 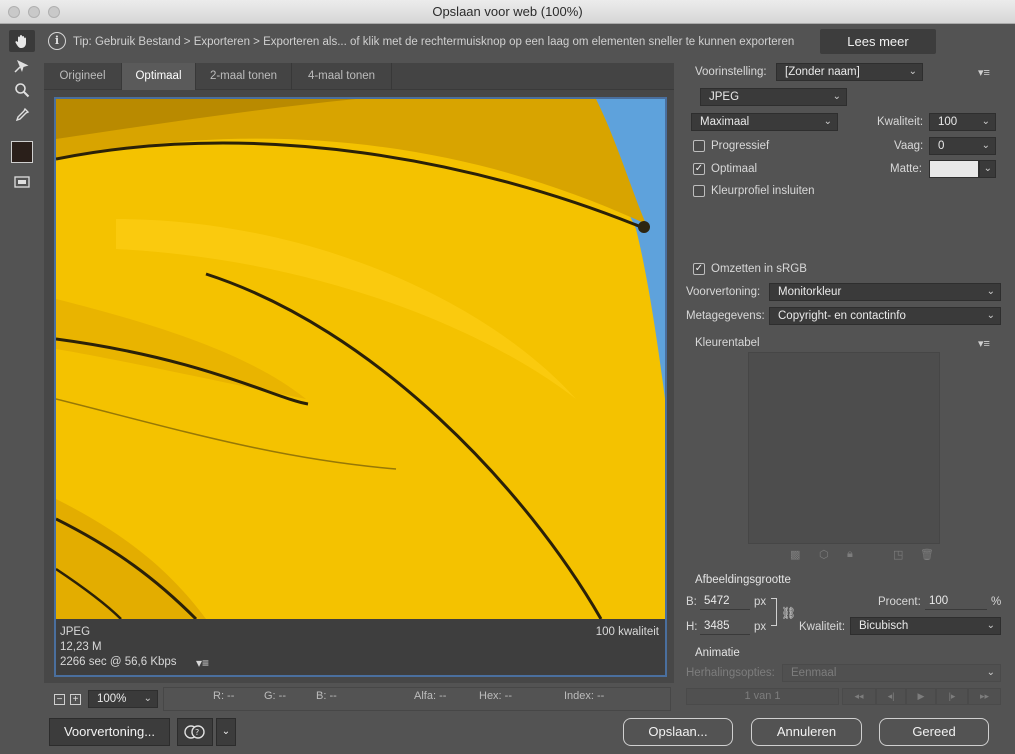 I want to click on image-size-heading: Afbeeldingsgrootte, so click(x=743, y=580).